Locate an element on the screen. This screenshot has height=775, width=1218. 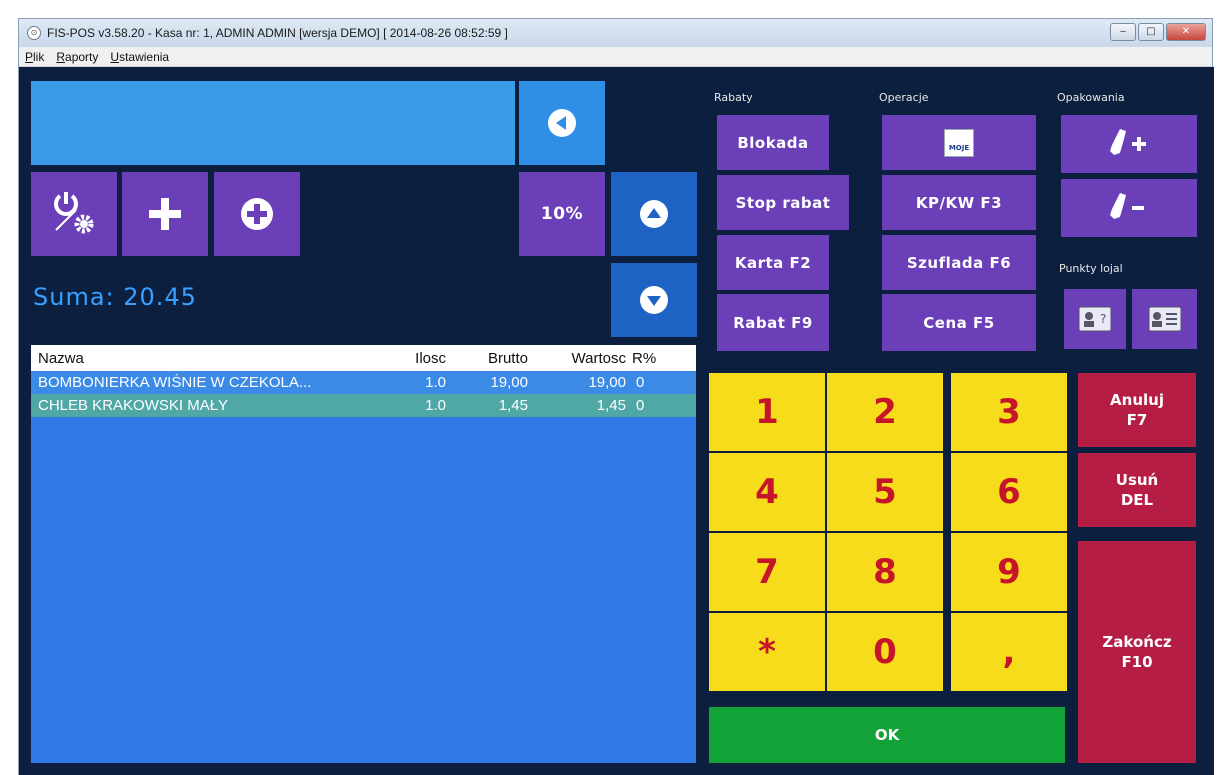
key-6: 6 is located at coordinates (1009, 492).